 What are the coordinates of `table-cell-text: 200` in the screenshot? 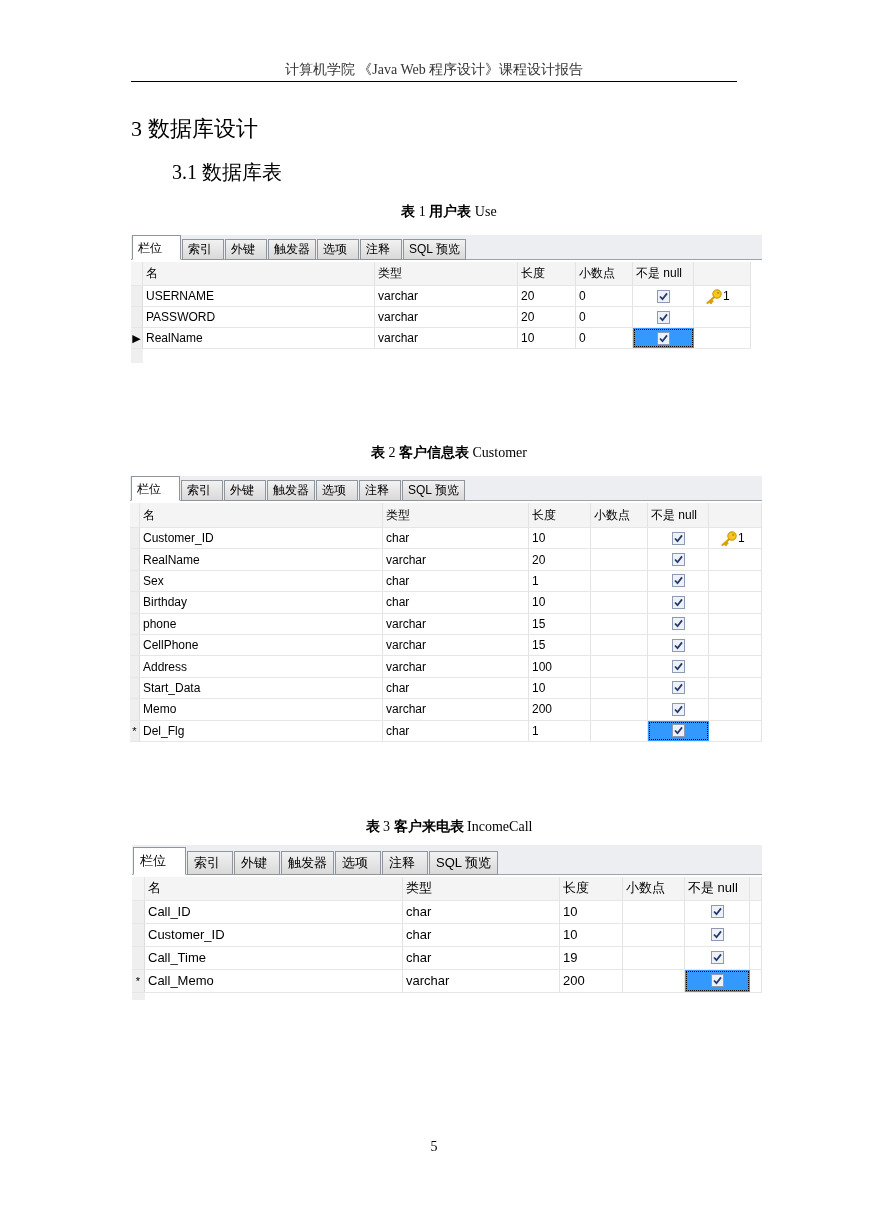 It's located at (574, 981).